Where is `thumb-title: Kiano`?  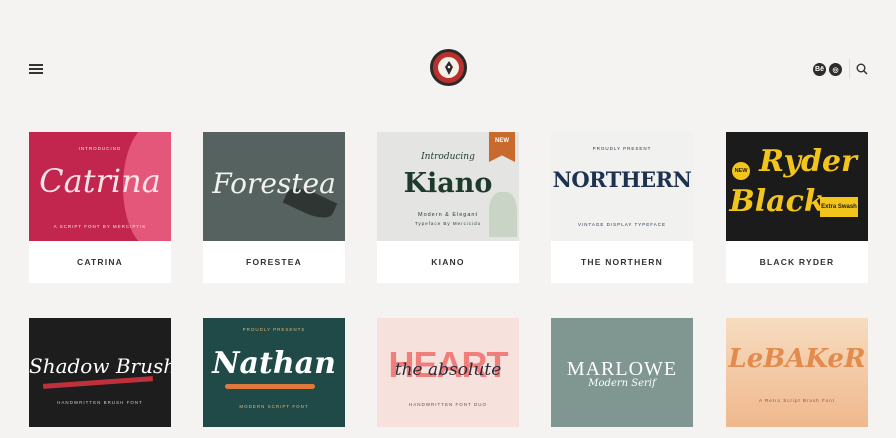 thumb-title: Kiano is located at coordinates (448, 183).